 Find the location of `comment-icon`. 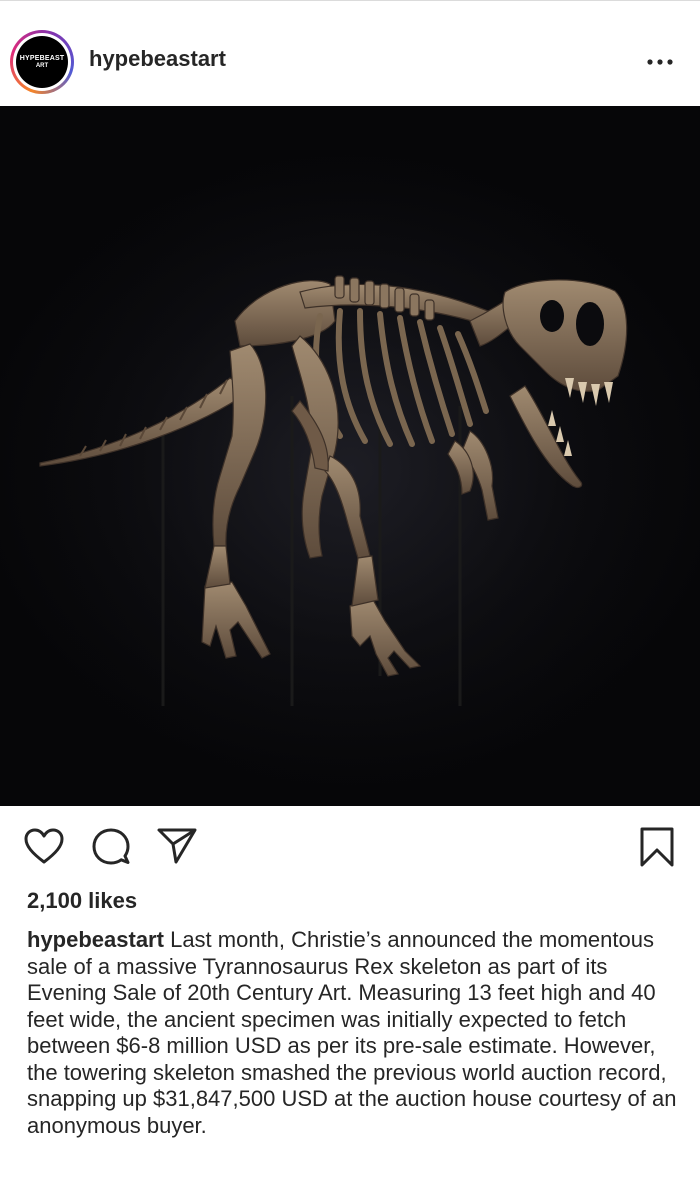

comment-icon is located at coordinates (111, 847).